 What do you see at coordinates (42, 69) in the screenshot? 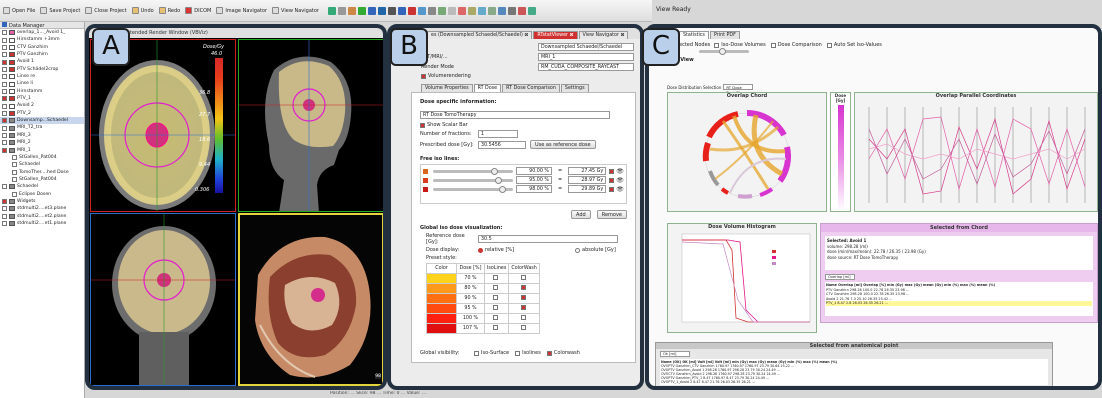
I see `data-node-item: PTV Schädel2crop` at bounding box center [42, 69].